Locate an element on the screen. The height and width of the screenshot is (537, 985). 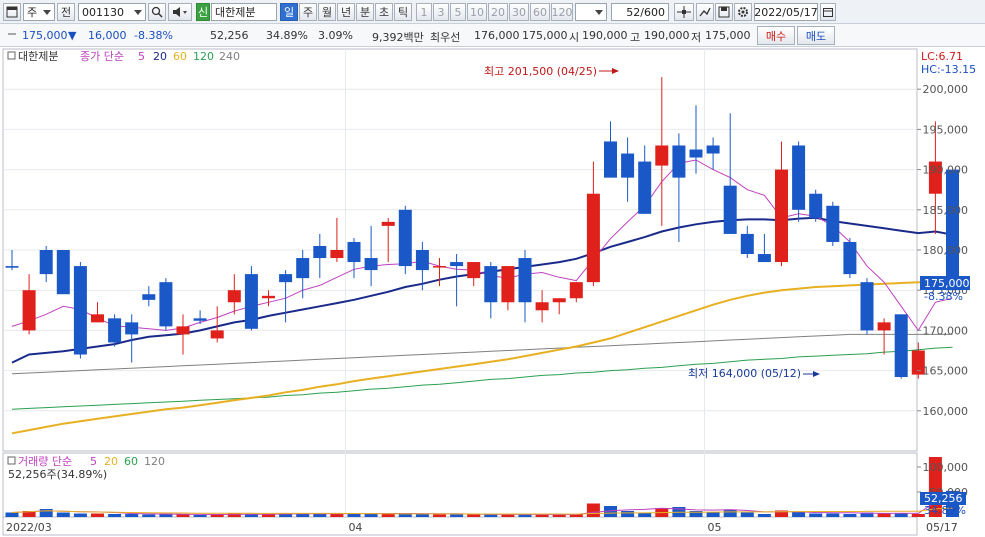
volume-legend-ma60: 60 is located at coordinates (131, 461).